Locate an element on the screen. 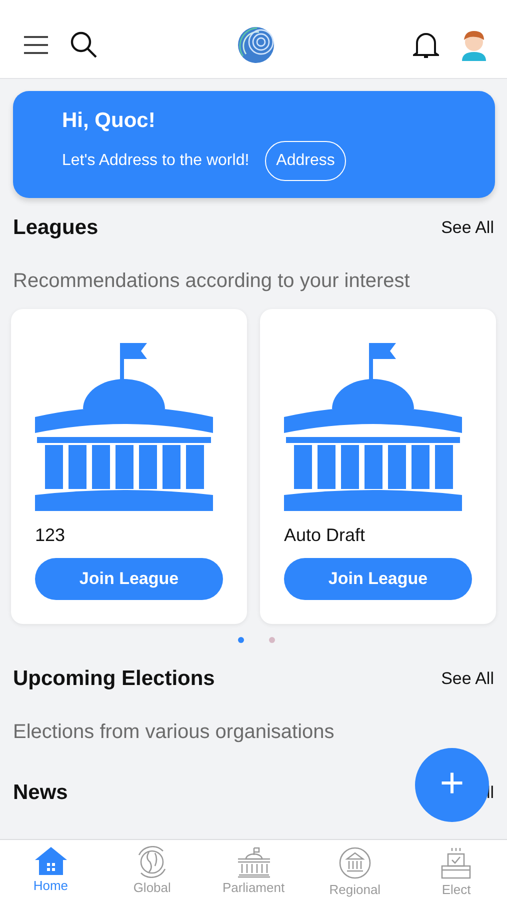 The image size is (507, 900). nav-tab: Elect is located at coordinates (456, 870).